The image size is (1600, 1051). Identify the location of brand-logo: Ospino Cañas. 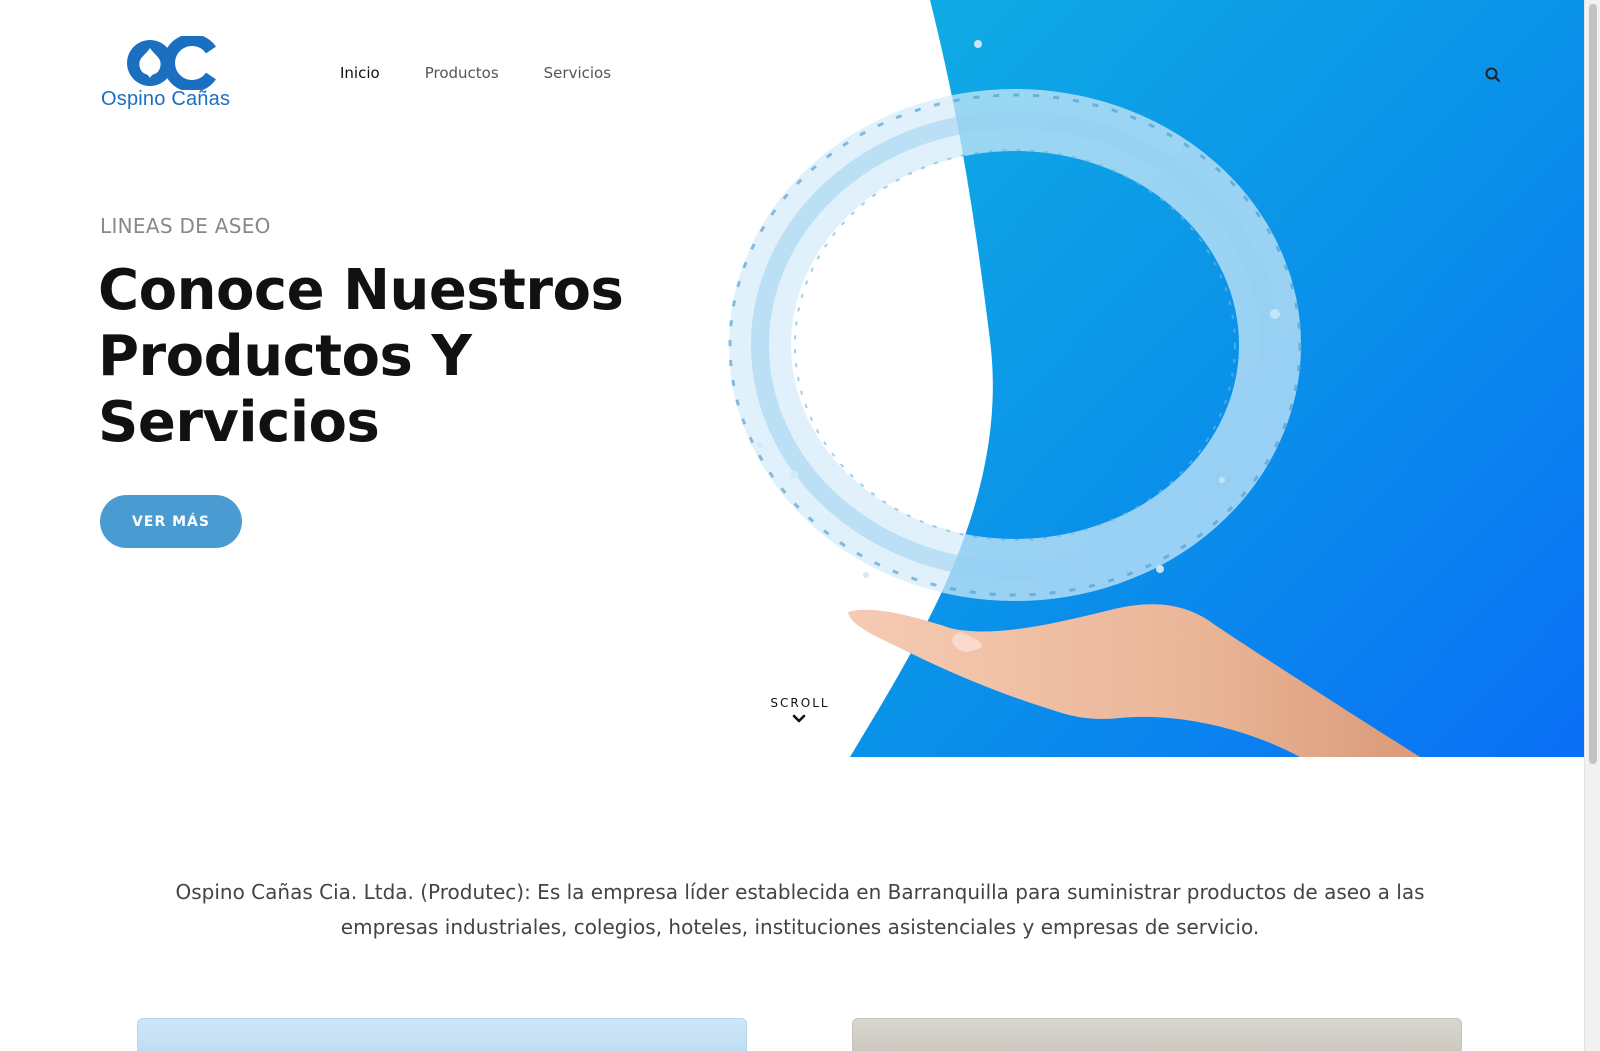
(171, 74).